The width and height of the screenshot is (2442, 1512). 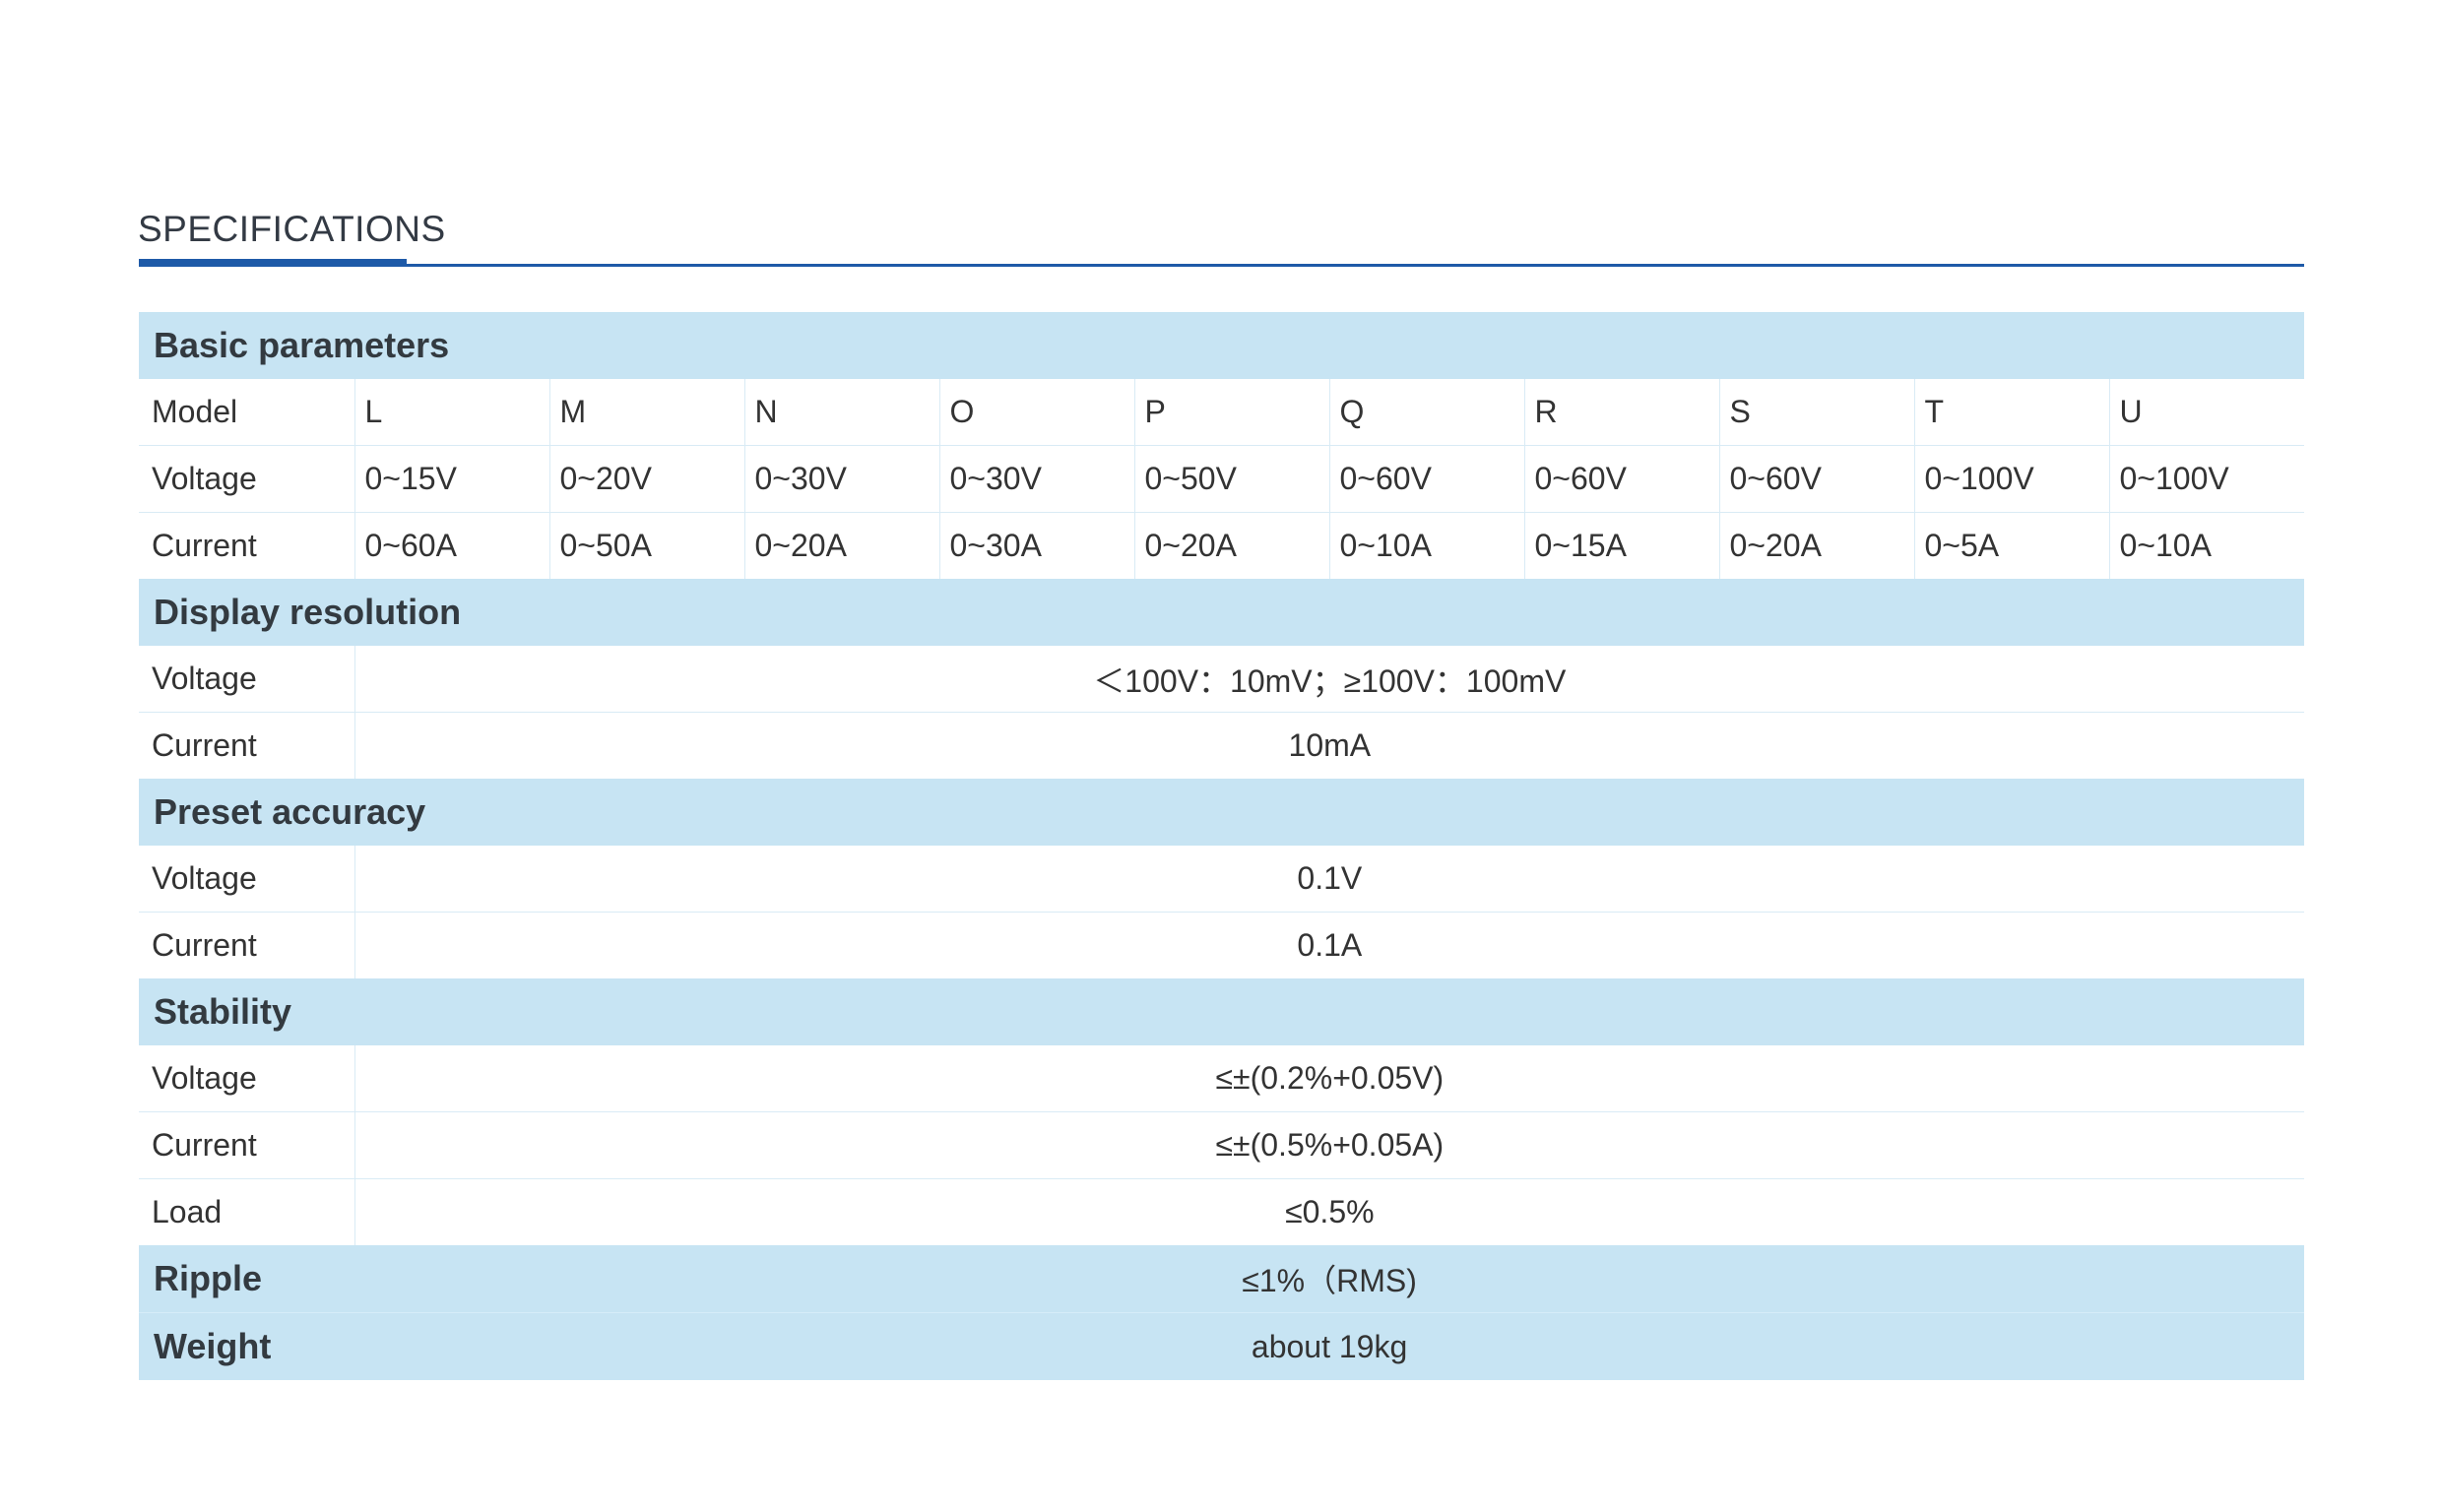 What do you see at coordinates (2012, 545) in the screenshot?
I see `current-cell: 0~5A` at bounding box center [2012, 545].